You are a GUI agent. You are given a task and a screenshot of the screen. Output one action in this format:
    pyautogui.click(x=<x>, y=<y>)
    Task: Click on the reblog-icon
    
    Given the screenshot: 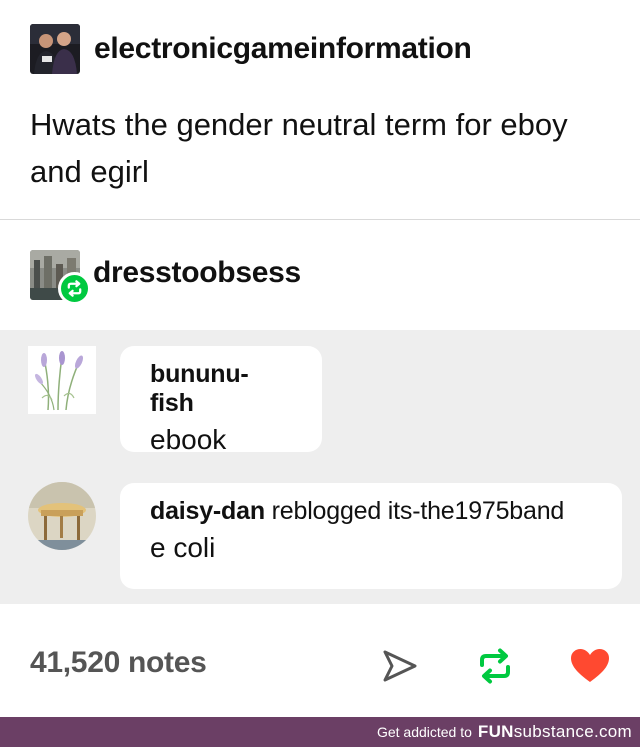 What is the action you would take?
    pyautogui.click(x=495, y=666)
    